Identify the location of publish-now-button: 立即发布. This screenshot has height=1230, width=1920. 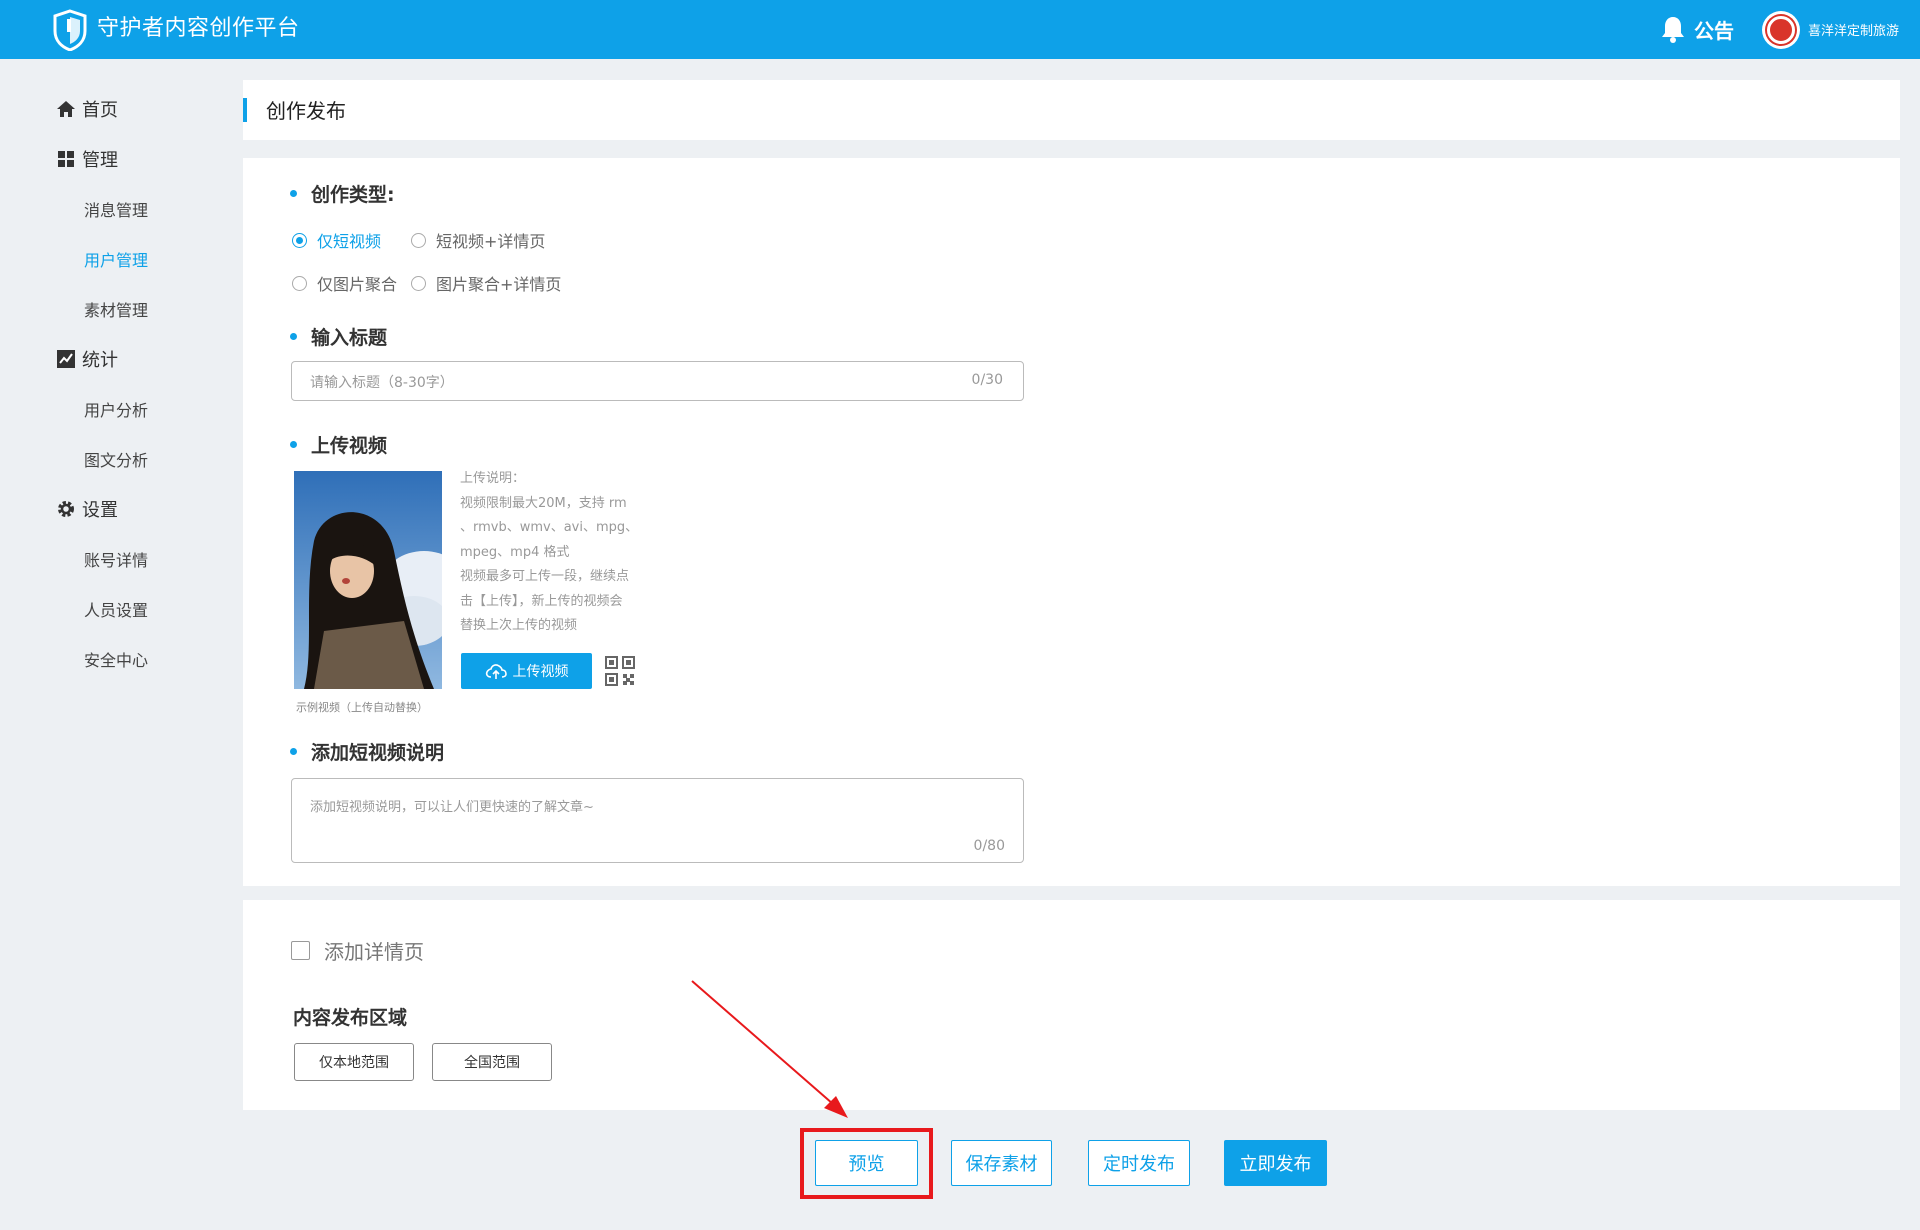
(1275, 1163).